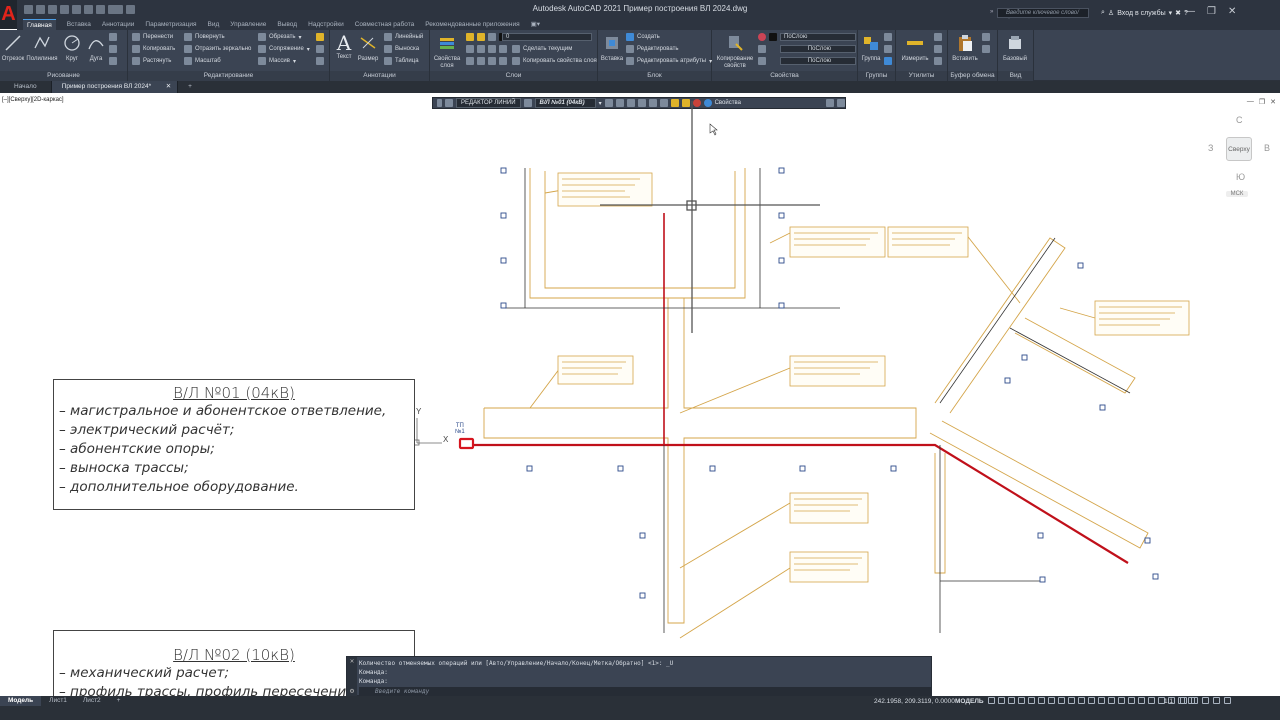  I want to click on tab-annotate: Аннотации, so click(118, 24).